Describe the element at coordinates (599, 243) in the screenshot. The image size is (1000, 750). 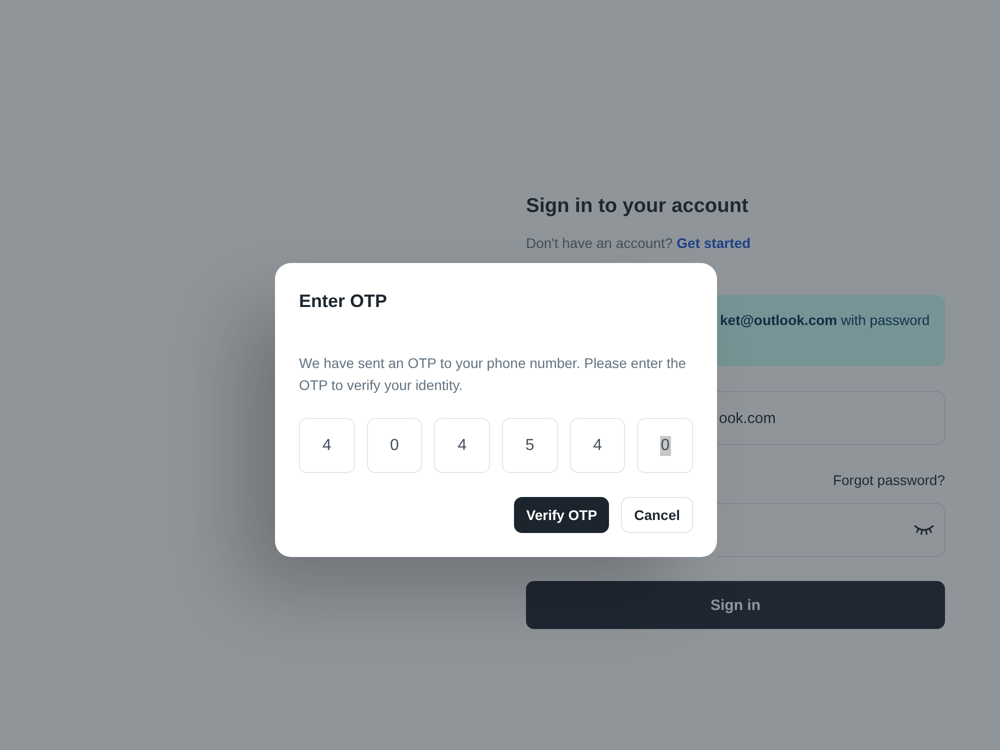
I see `signup-prompt: Don't have an account?` at that location.